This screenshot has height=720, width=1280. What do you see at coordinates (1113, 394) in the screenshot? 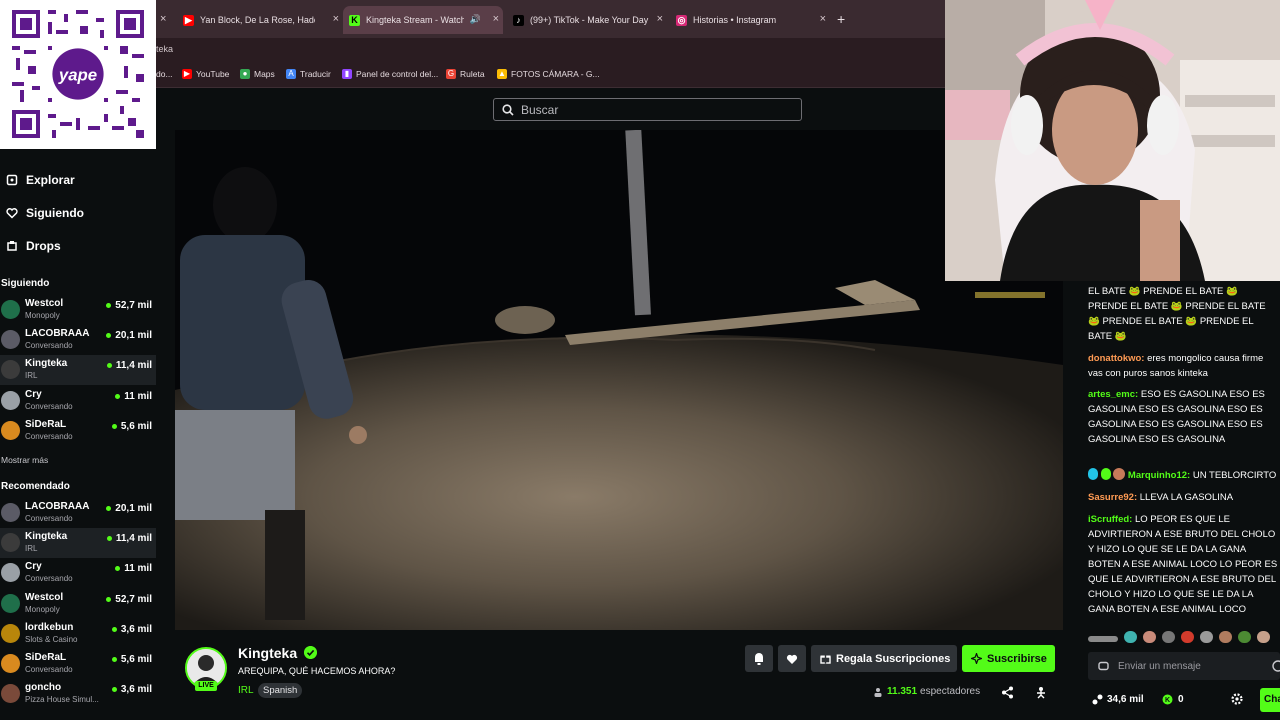
I see `chat-username: artes_emc:` at bounding box center [1113, 394].